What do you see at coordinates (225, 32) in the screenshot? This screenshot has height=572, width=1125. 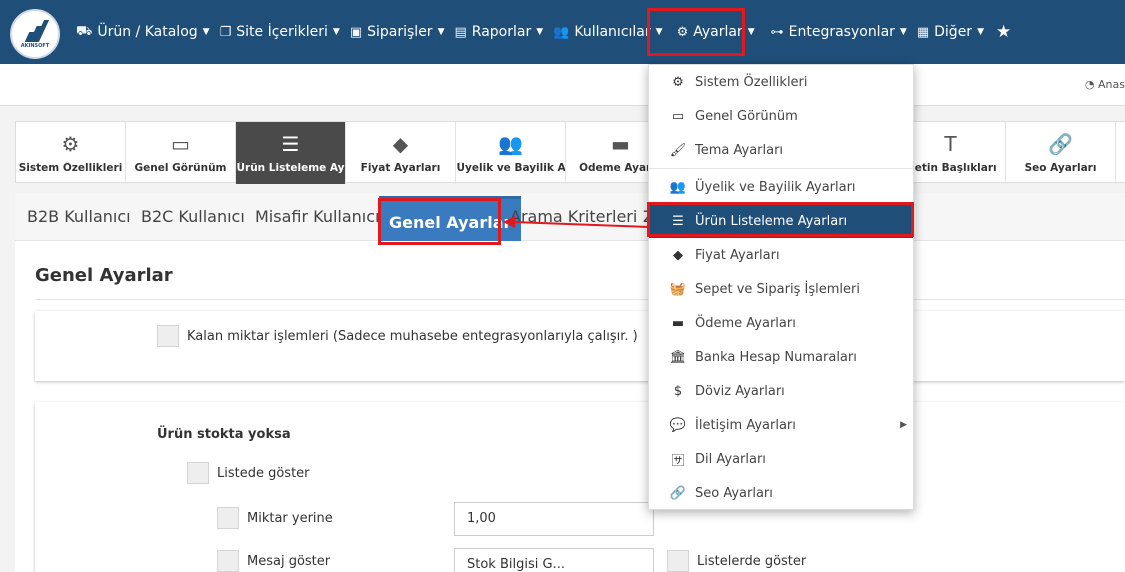 I see `copy-icon: ❐` at bounding box center [225, 32].